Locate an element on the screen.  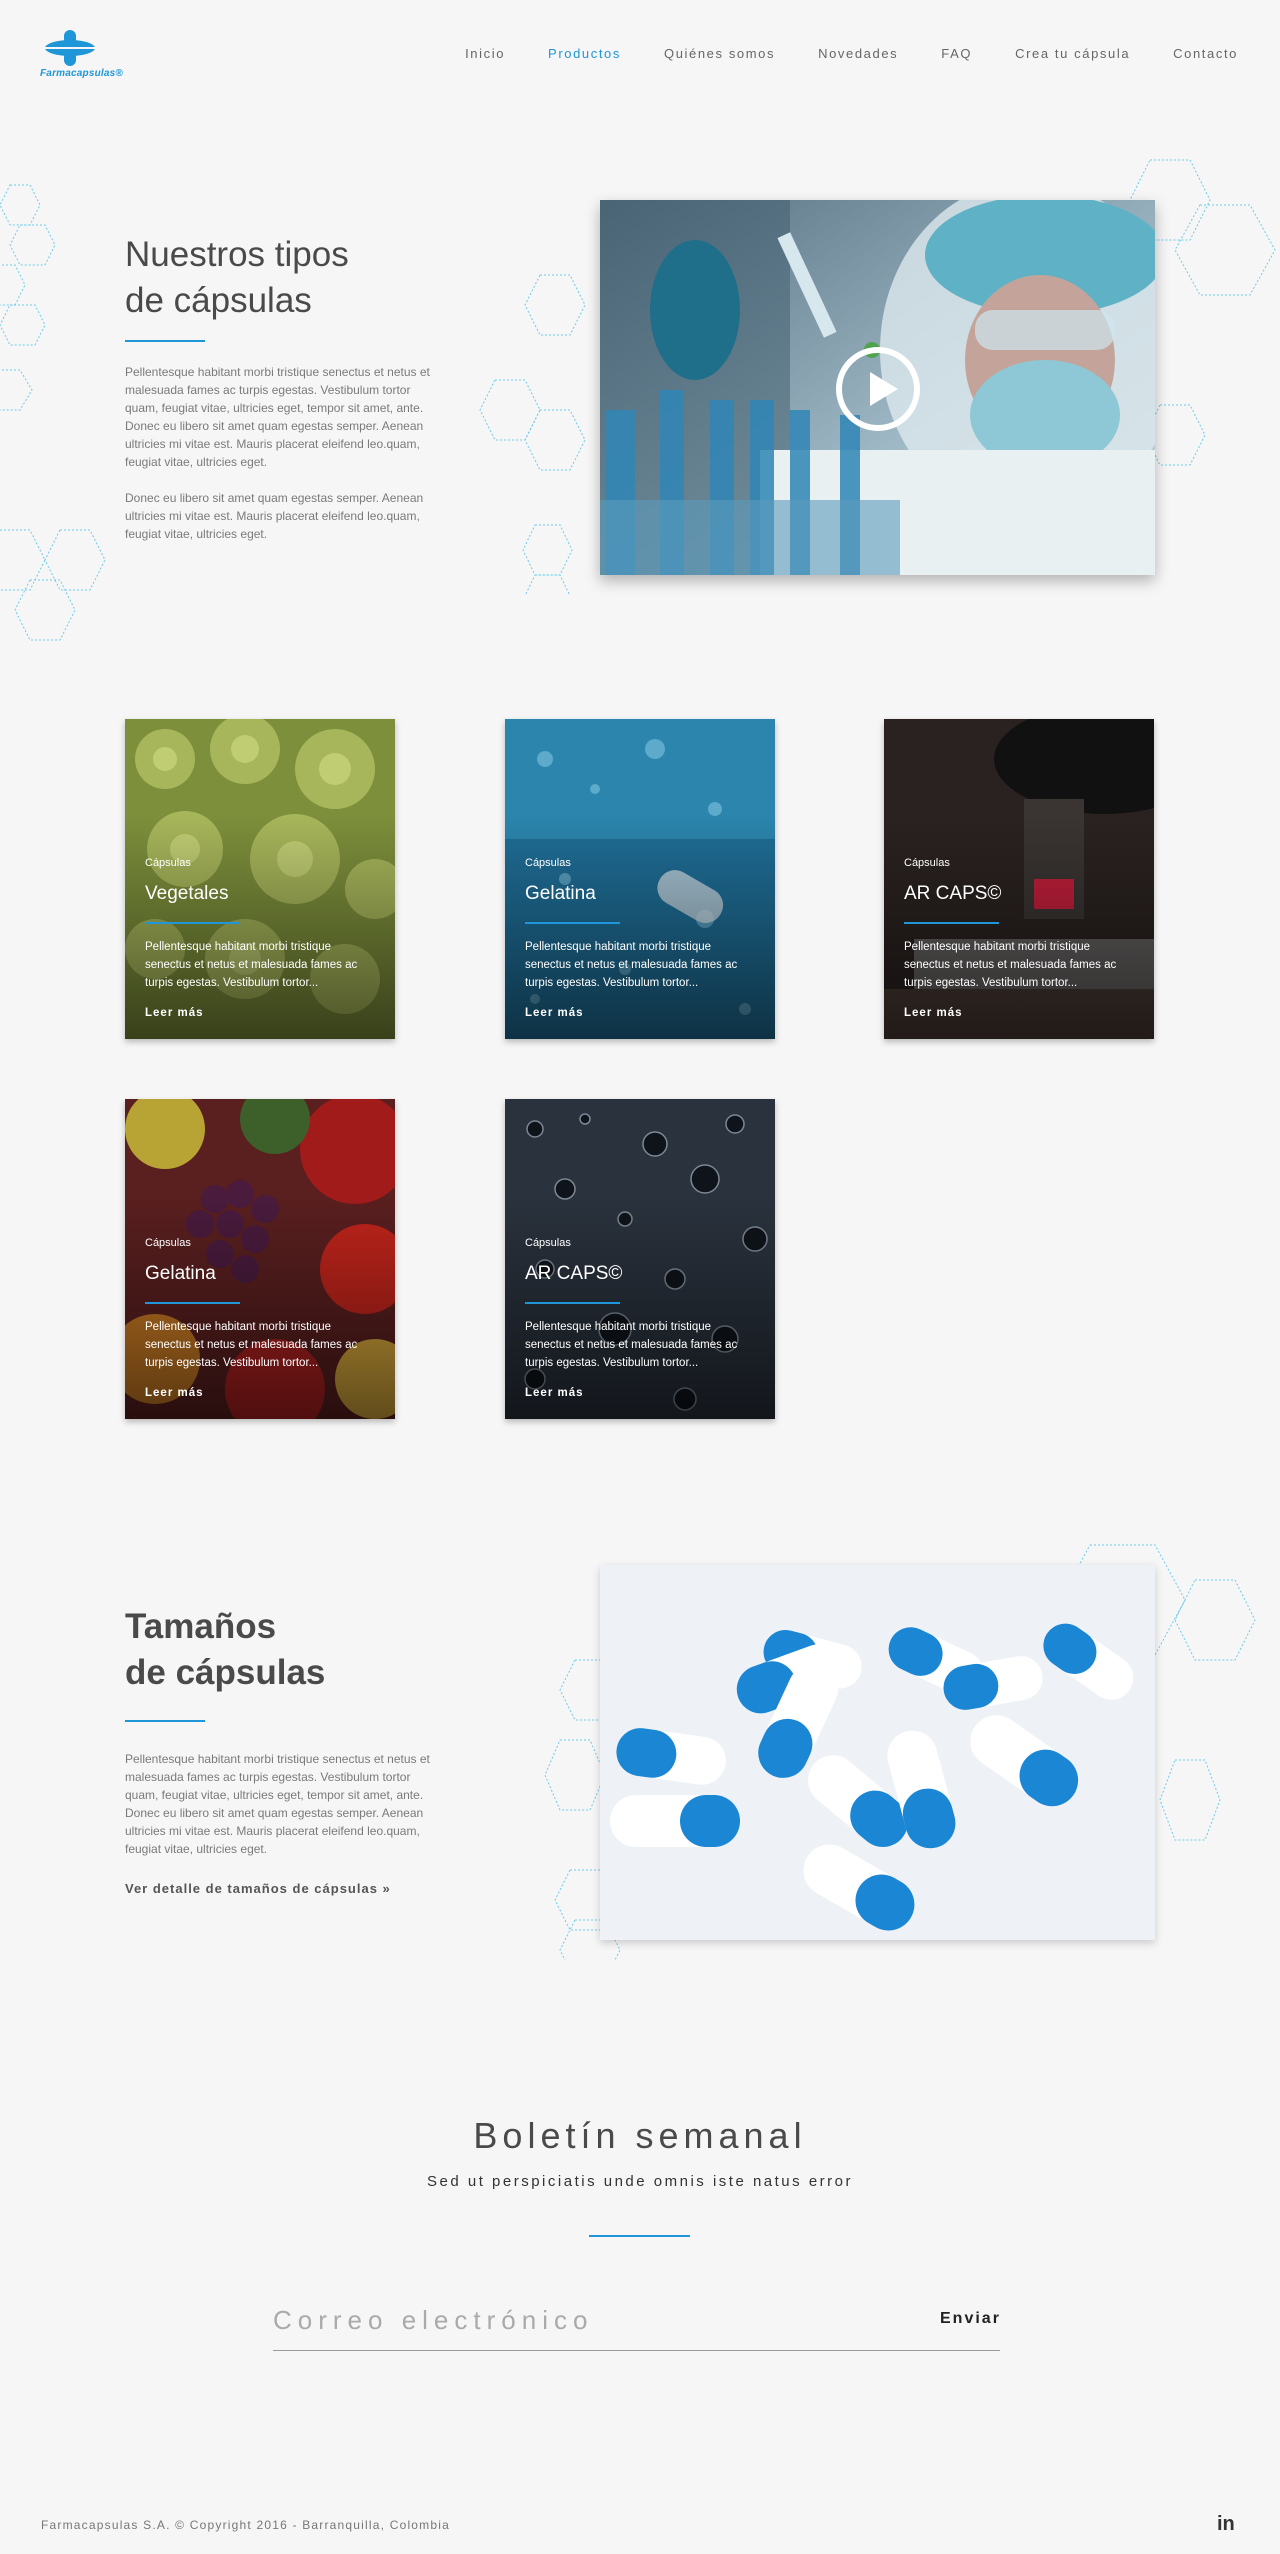
sizes-title-line-1: Tamaños is located at coordinates (201, 1626).